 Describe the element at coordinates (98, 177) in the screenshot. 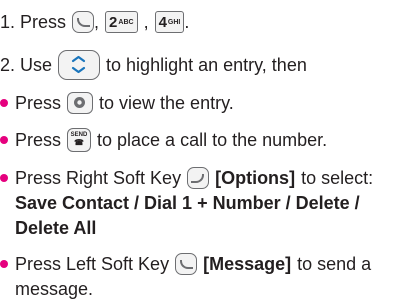

I see `bullet-options-prefix: Press Right Soft Key` at that location.